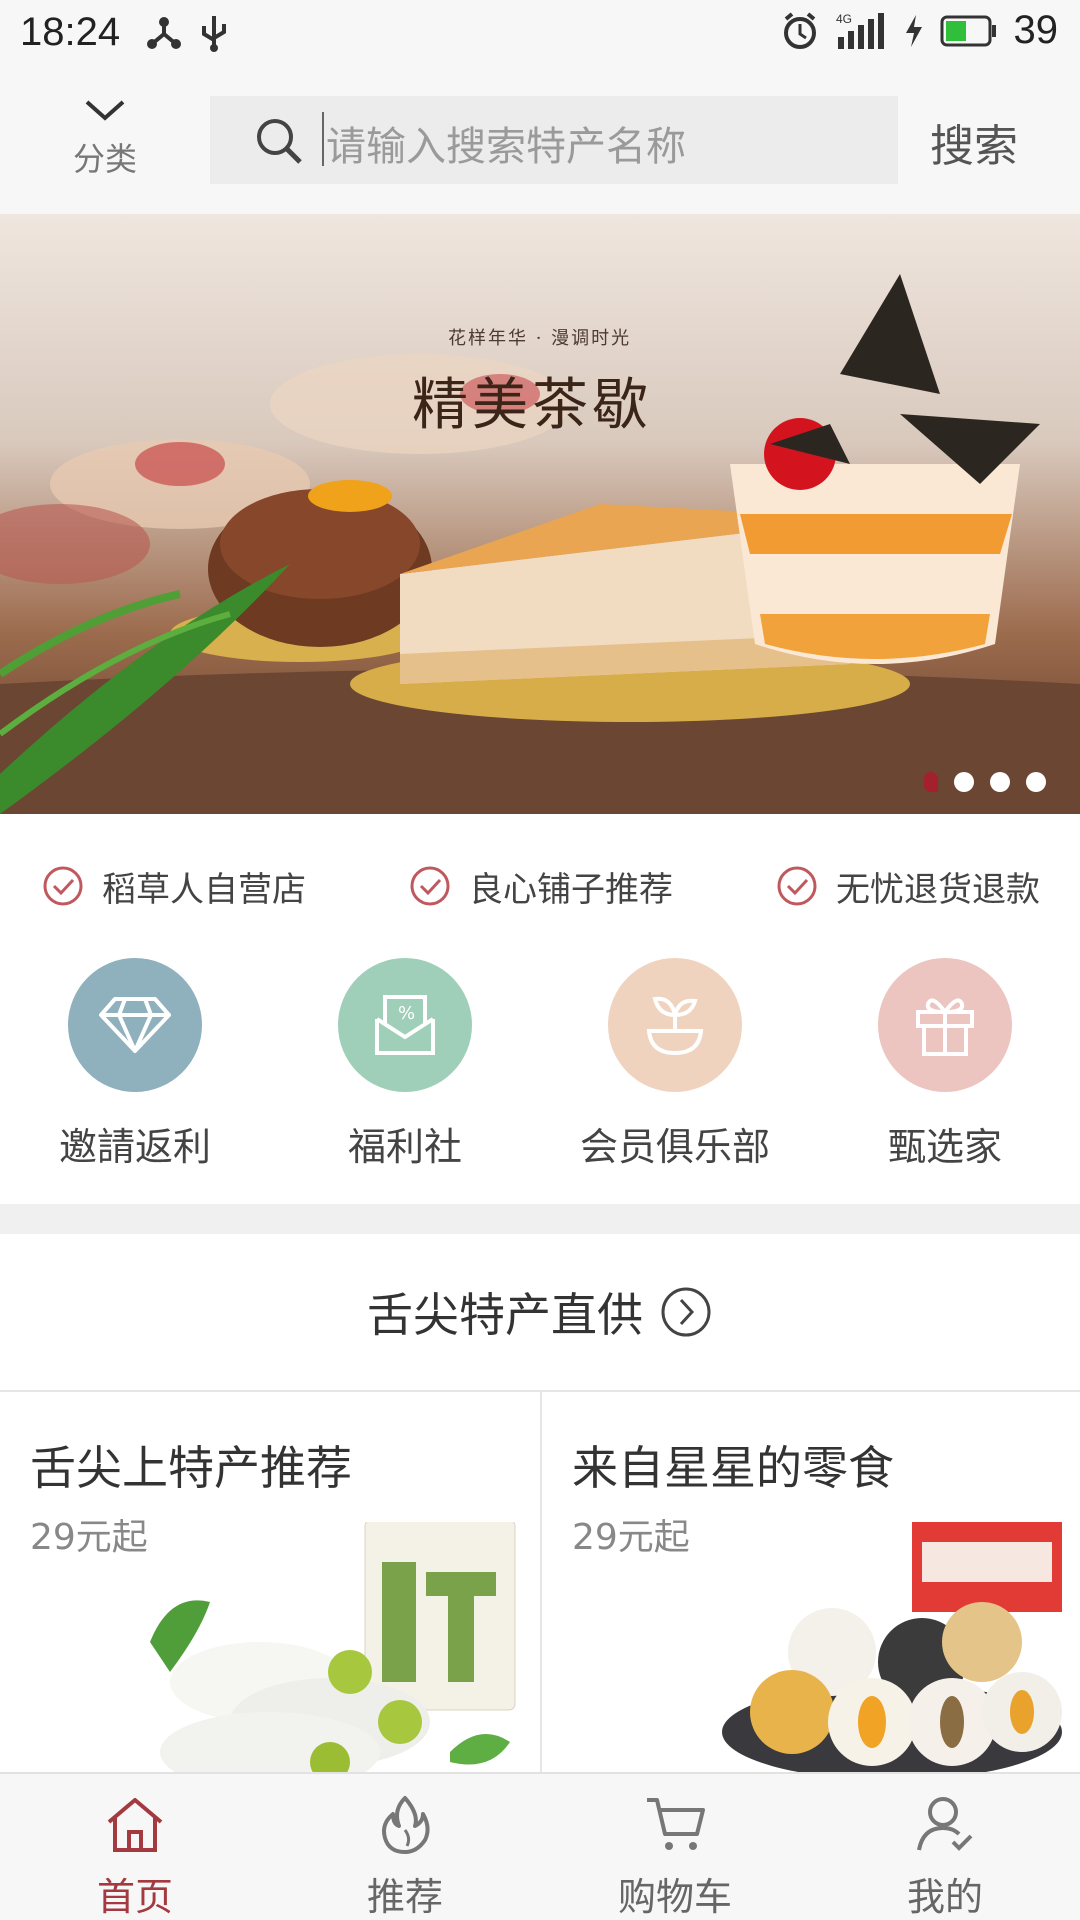  What do you see at coordinates (674, 1897) in the screenshot?
I see `tab-label: 购物车` at bounding box center [674, 1897].